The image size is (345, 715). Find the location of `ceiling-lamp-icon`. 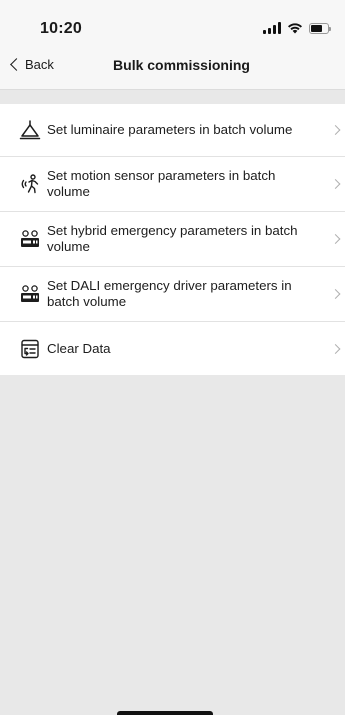

ceiling-lamp-icon is located at coordinates (30, 130).